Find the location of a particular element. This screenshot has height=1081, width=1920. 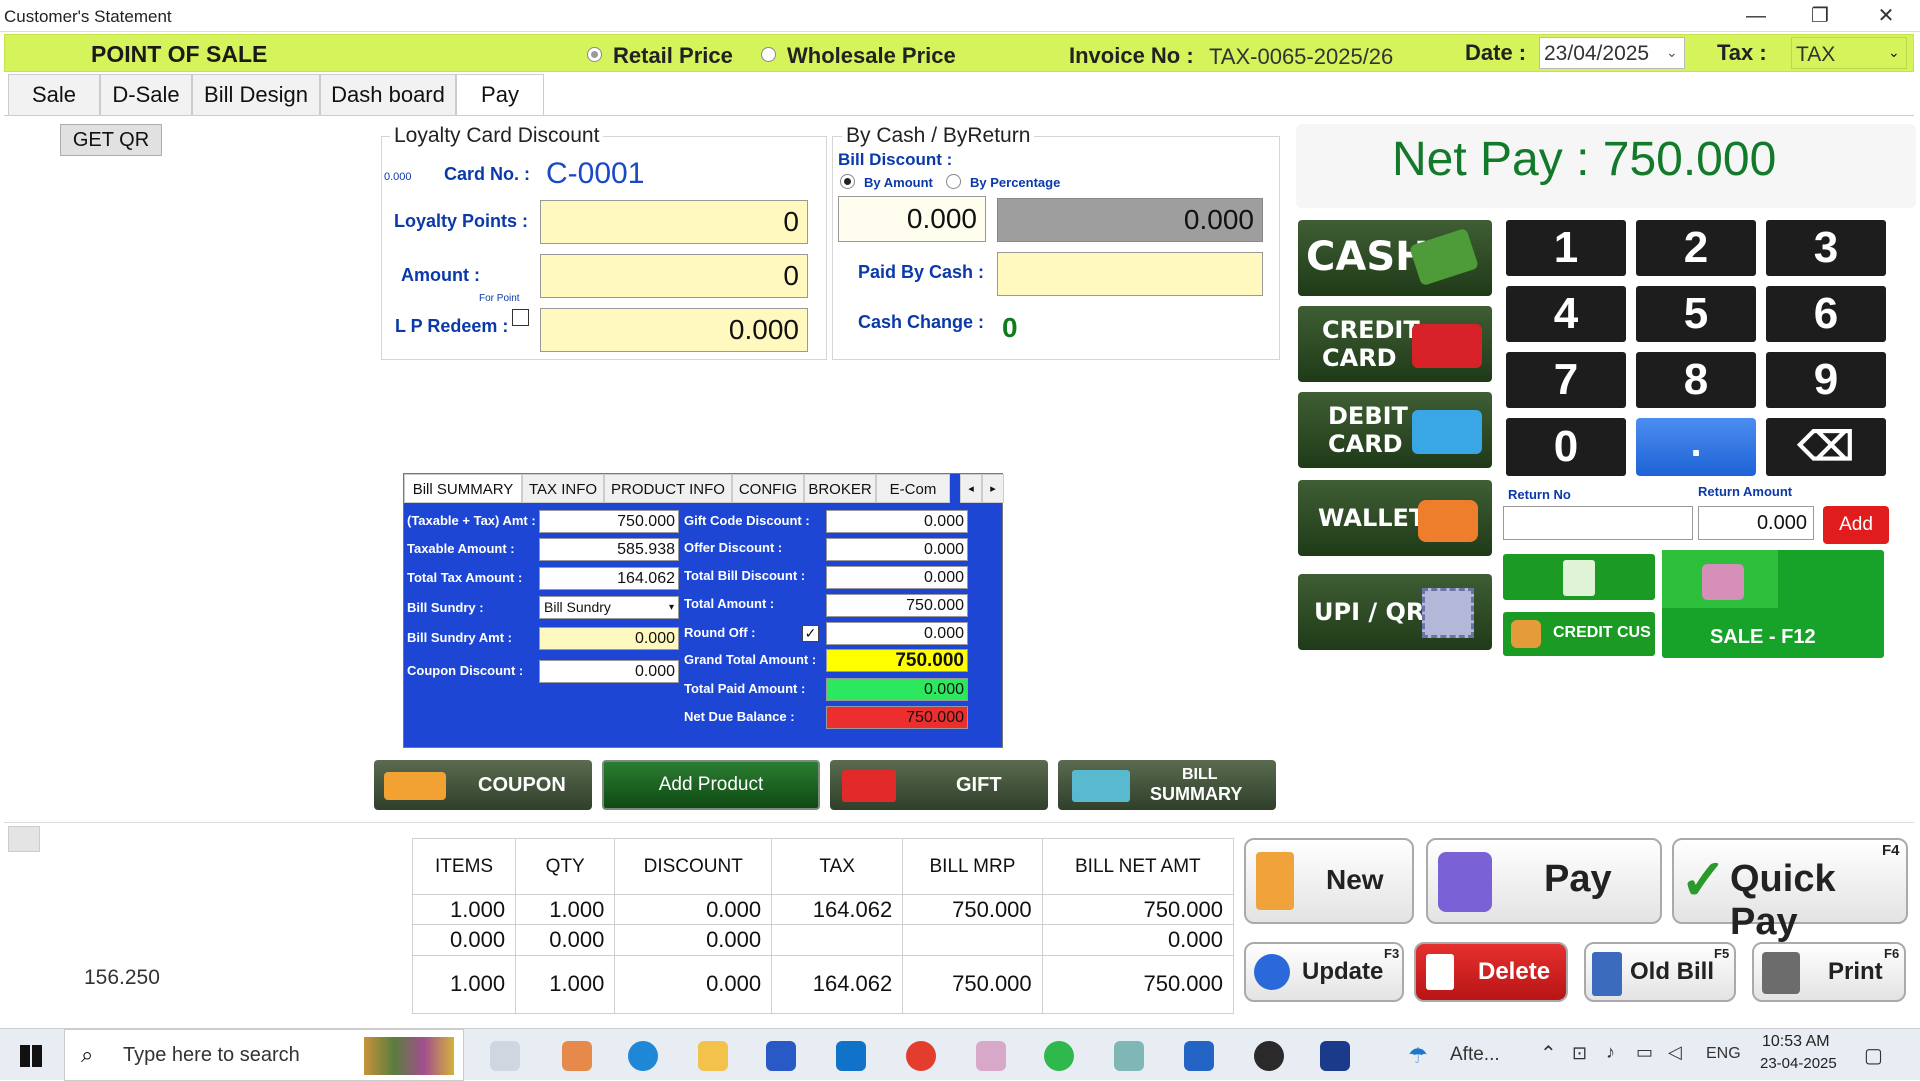

display-icon: ▭ is located at coordinates (1644, 1052).